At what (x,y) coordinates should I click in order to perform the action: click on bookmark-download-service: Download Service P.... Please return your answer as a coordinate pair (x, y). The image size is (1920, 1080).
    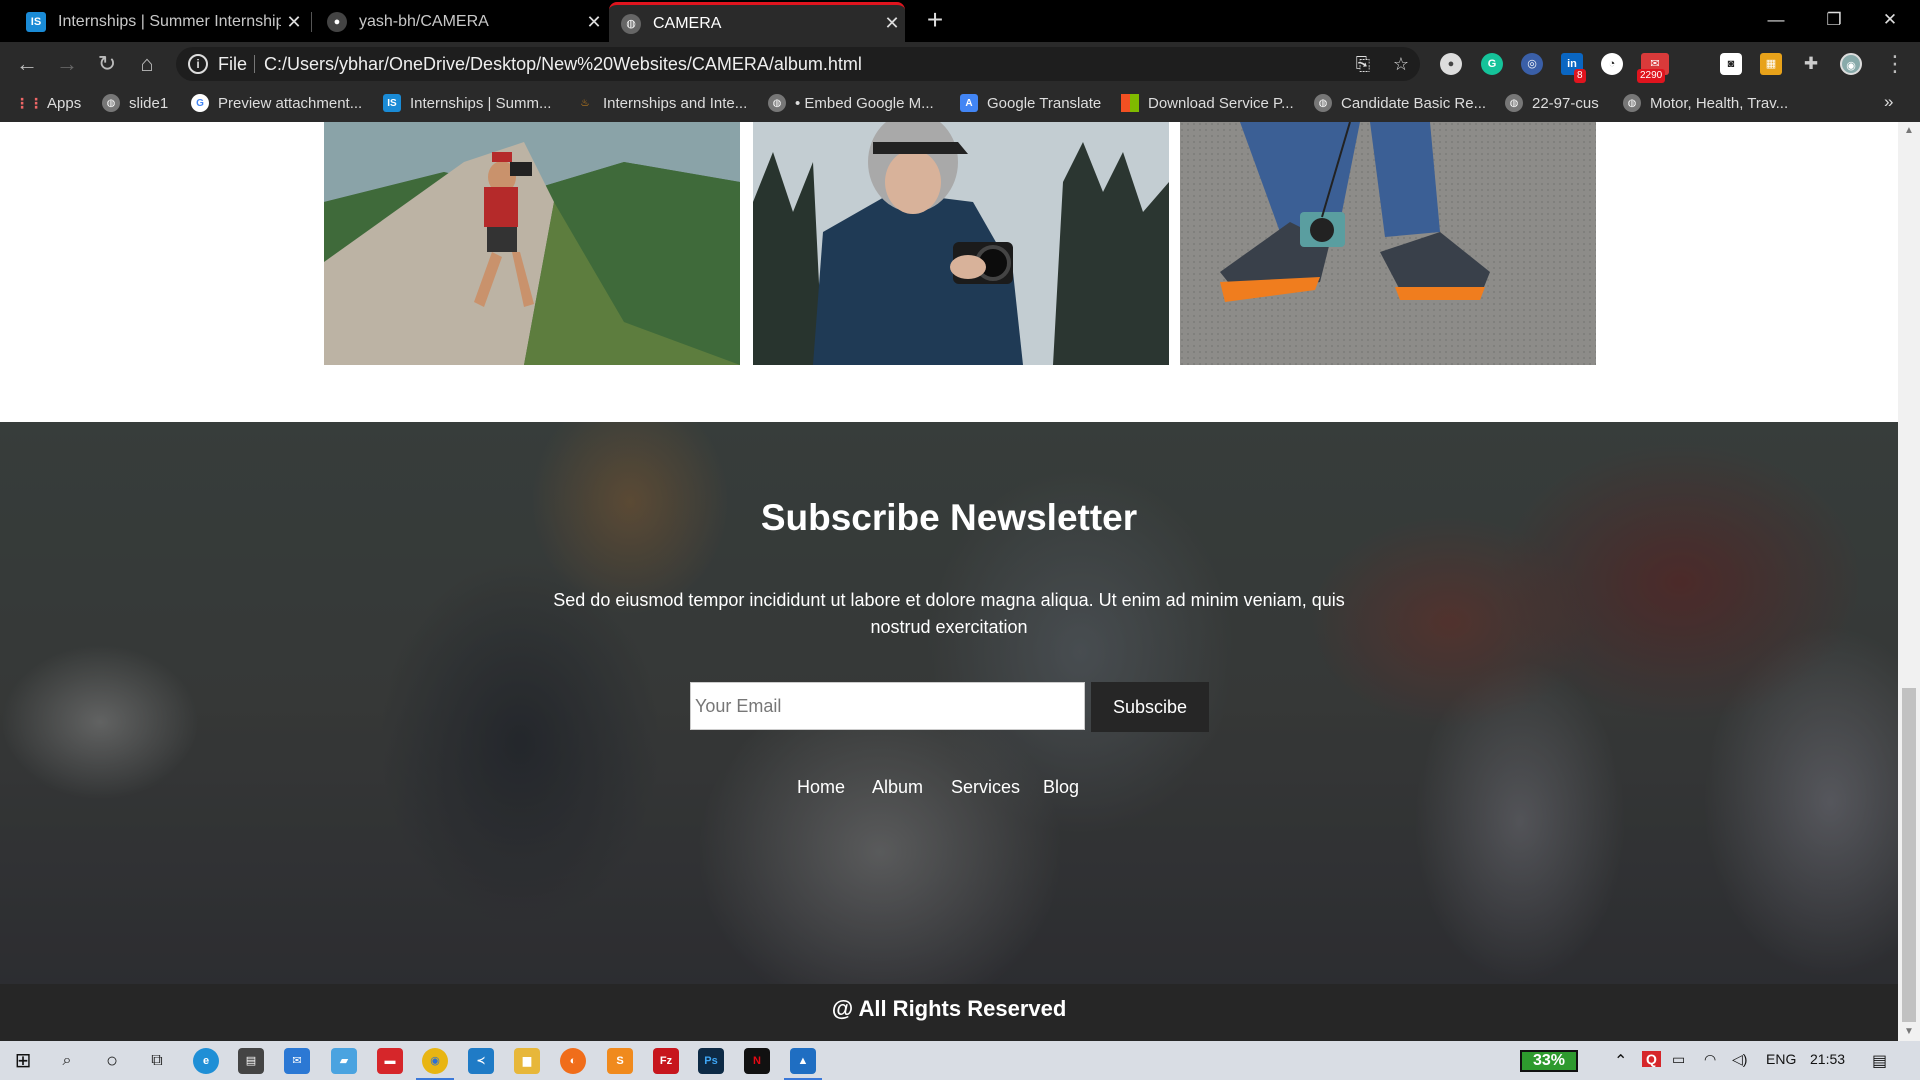
    Looking at the image, I should click on (1207, 103).